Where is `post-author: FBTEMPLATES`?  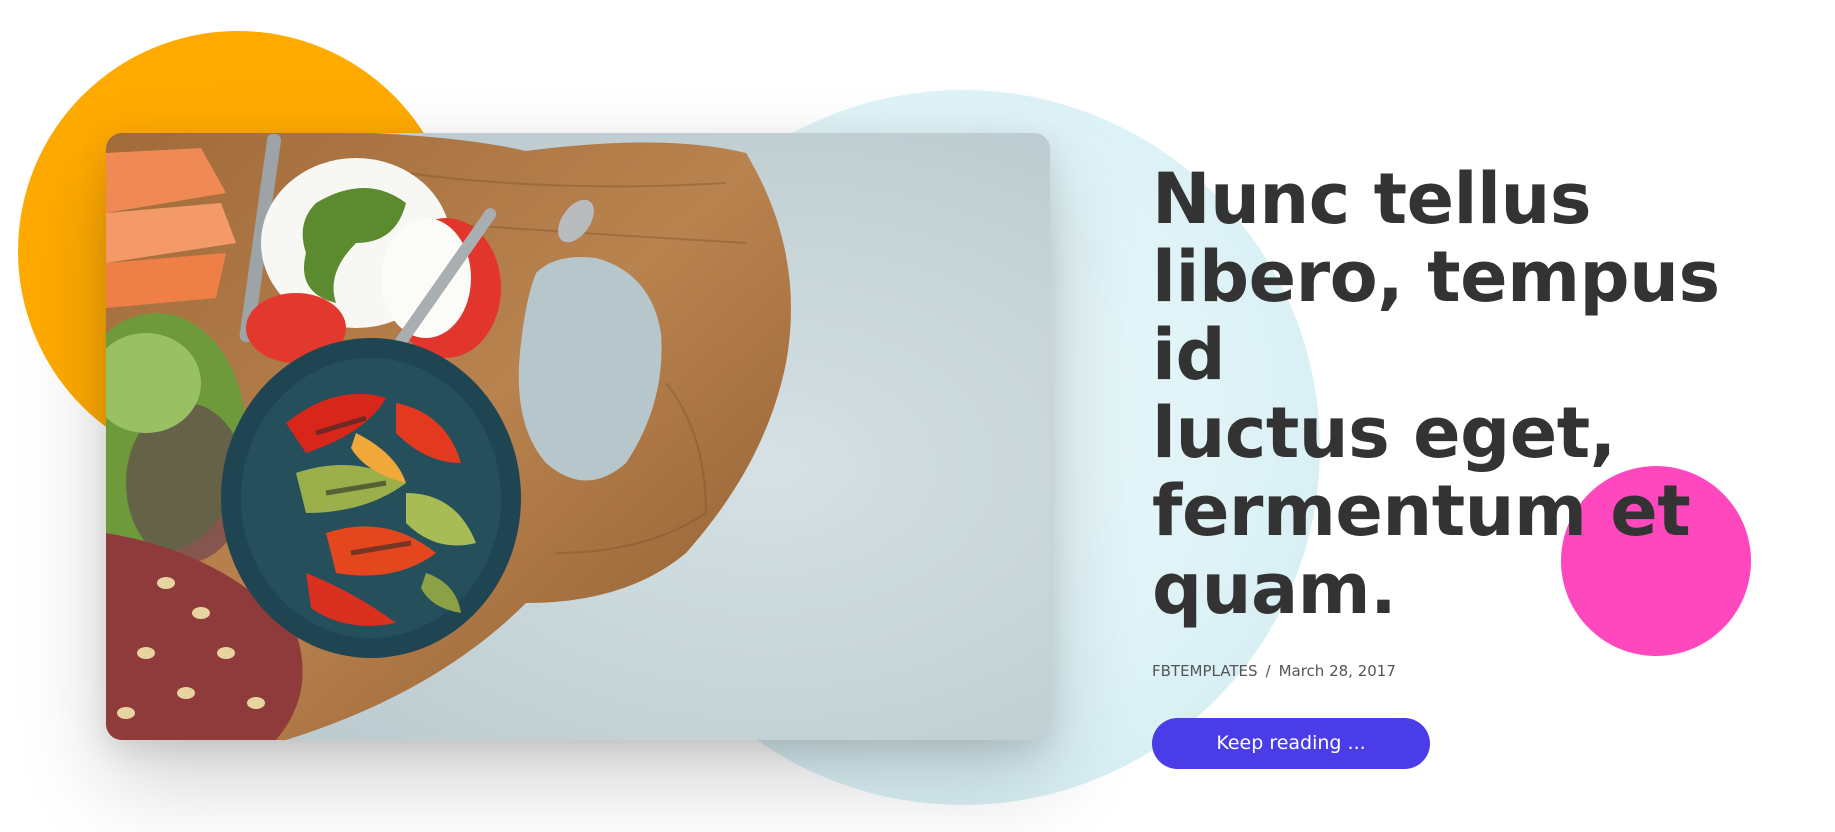 post-author: FBTEMPLATES is located at coordinates (1205, 671).